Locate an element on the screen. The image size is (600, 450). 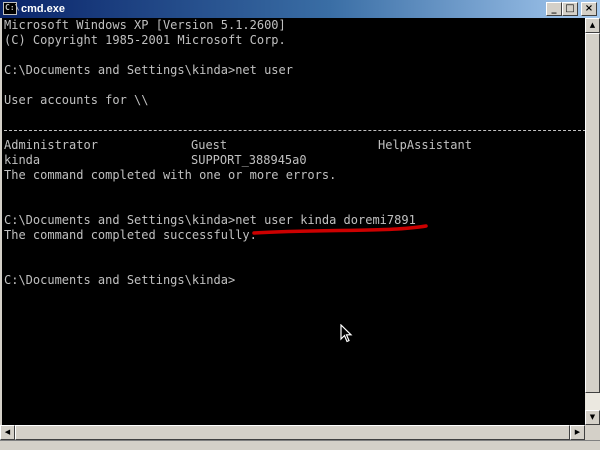
close-button: × is located at coordinates (589, 9).